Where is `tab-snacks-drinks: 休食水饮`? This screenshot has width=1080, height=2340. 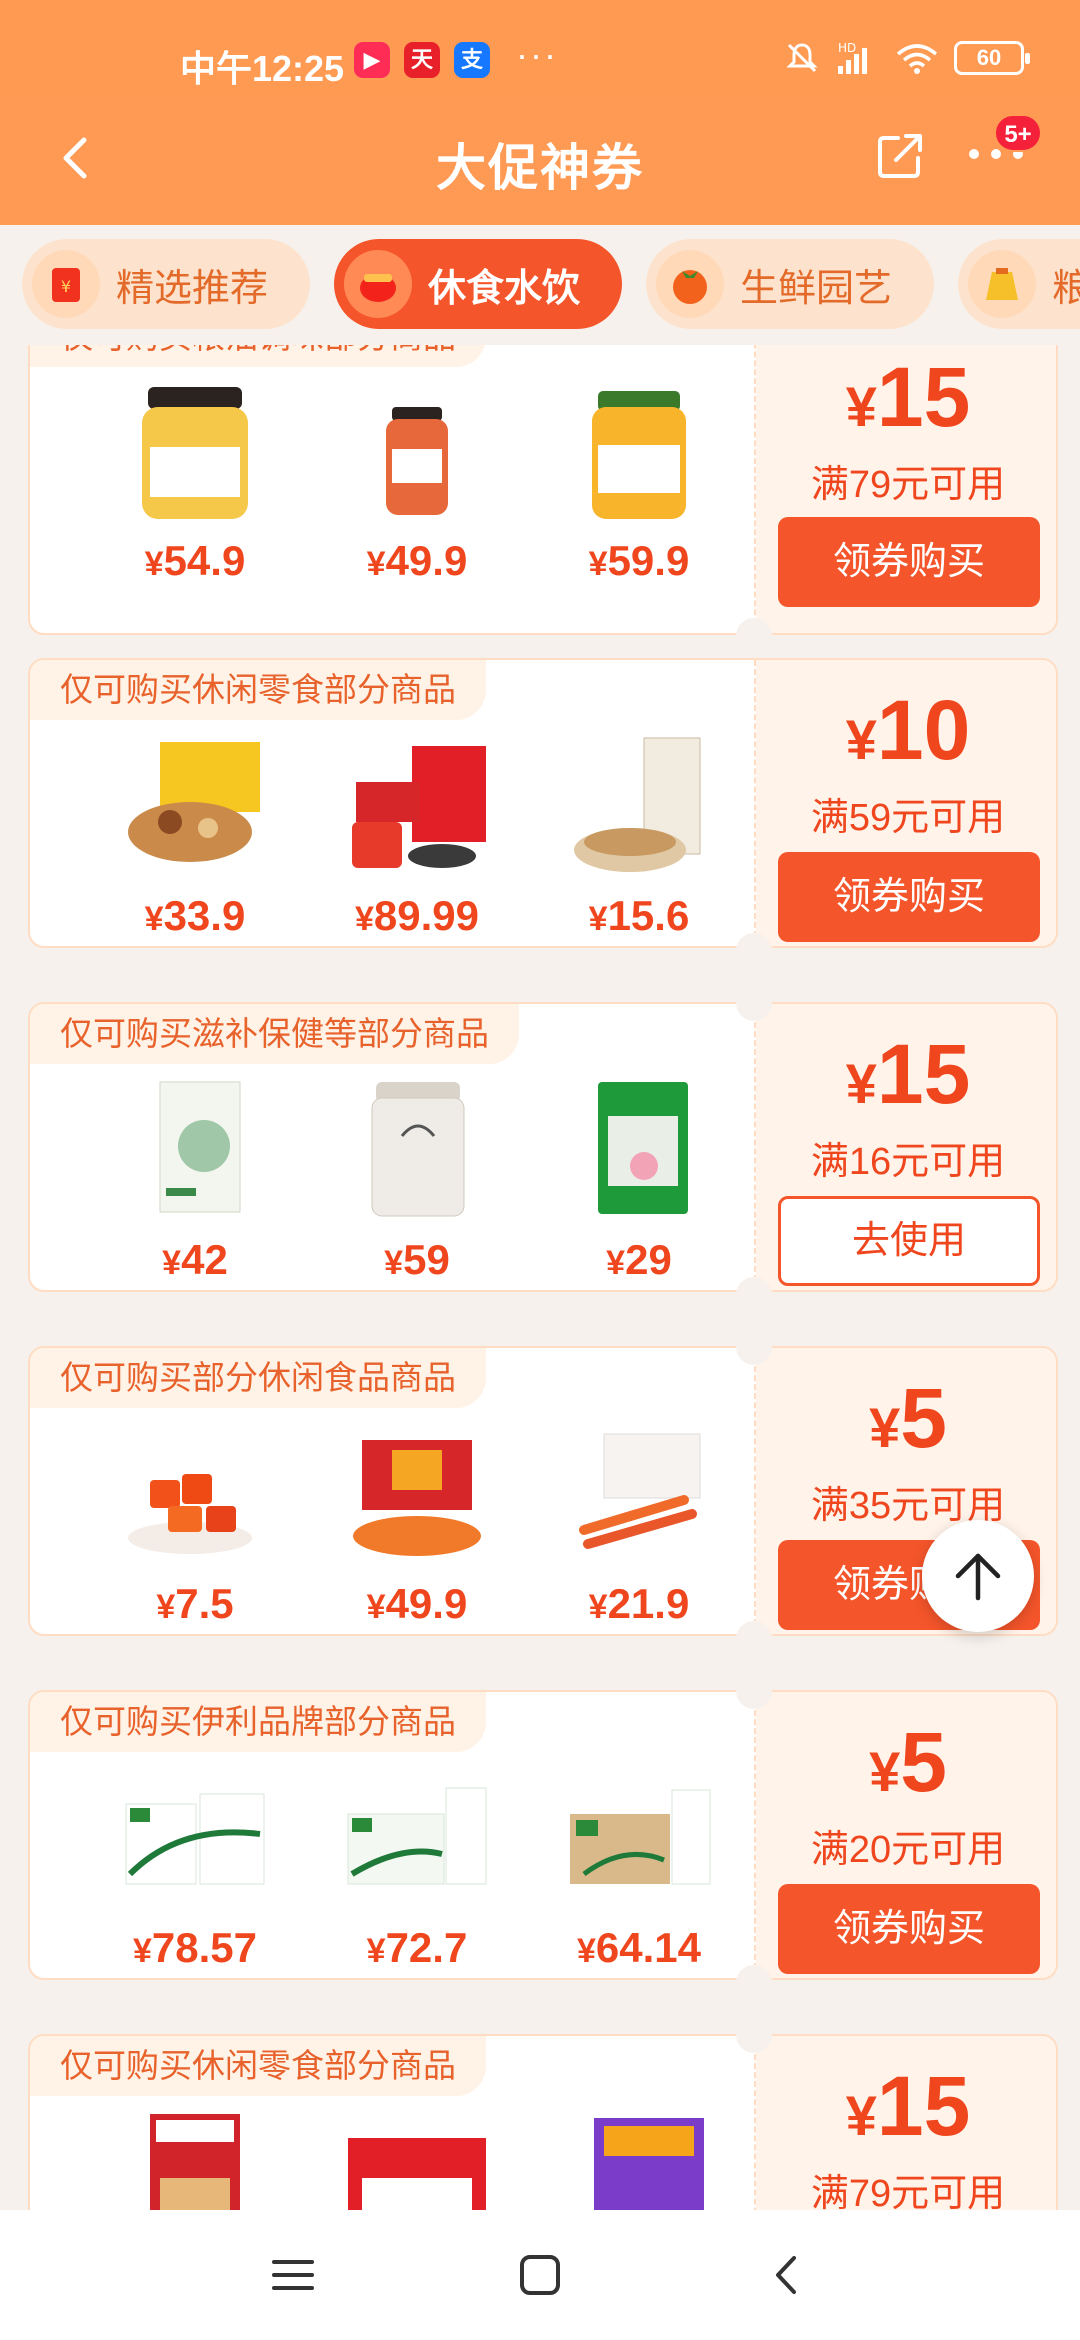
tab-snacks-drinks: 休食水饮 is located at coordinates (478, 284).